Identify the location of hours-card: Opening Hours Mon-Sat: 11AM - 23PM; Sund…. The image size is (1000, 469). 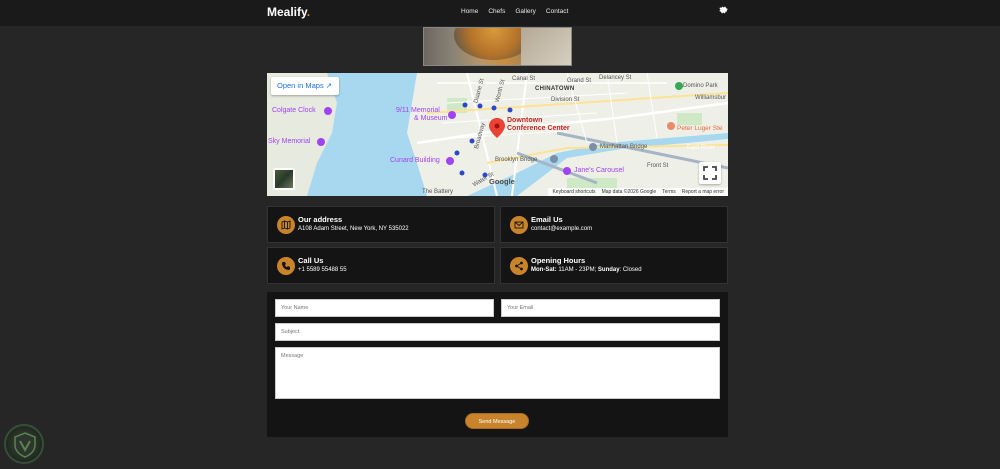
(614, 265).